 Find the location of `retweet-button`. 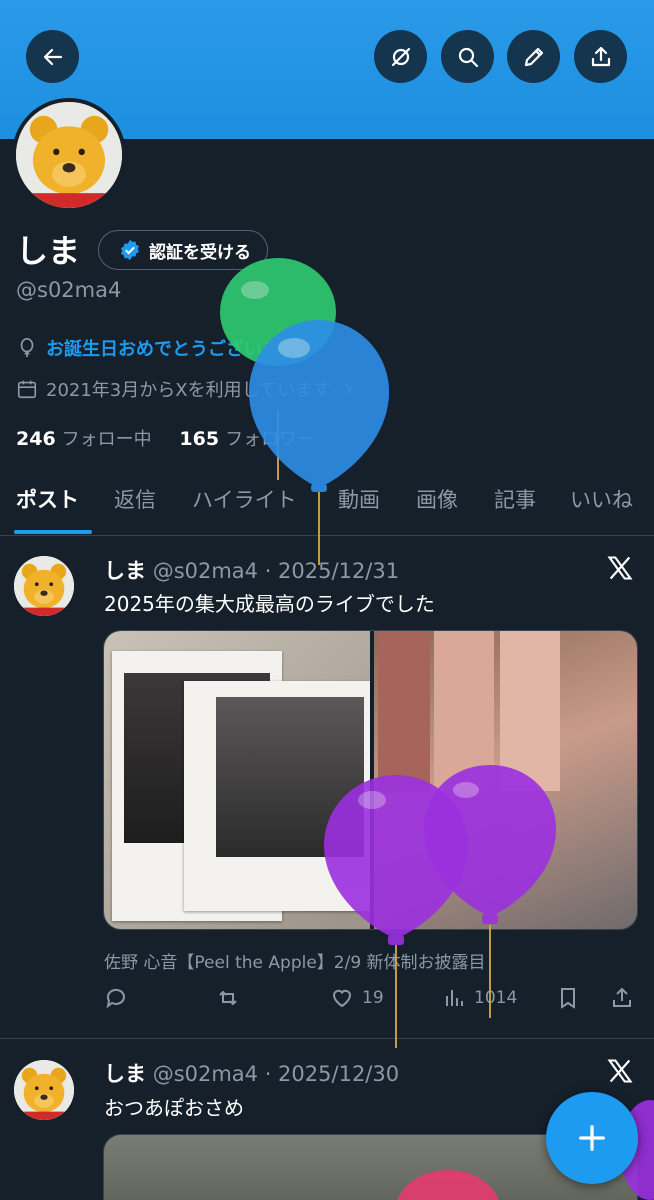

retweet-button is located at coordinates (228, 998).